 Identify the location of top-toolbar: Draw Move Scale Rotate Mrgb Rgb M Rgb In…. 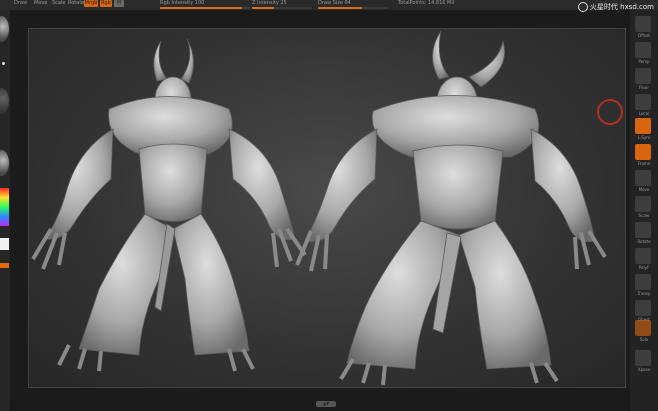
(329, 6).